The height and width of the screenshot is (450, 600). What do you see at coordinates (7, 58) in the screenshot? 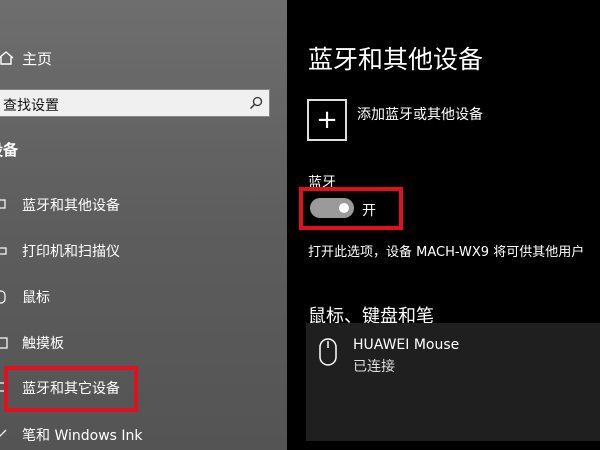
I see `home-icon` at bounding box center [7, 58].